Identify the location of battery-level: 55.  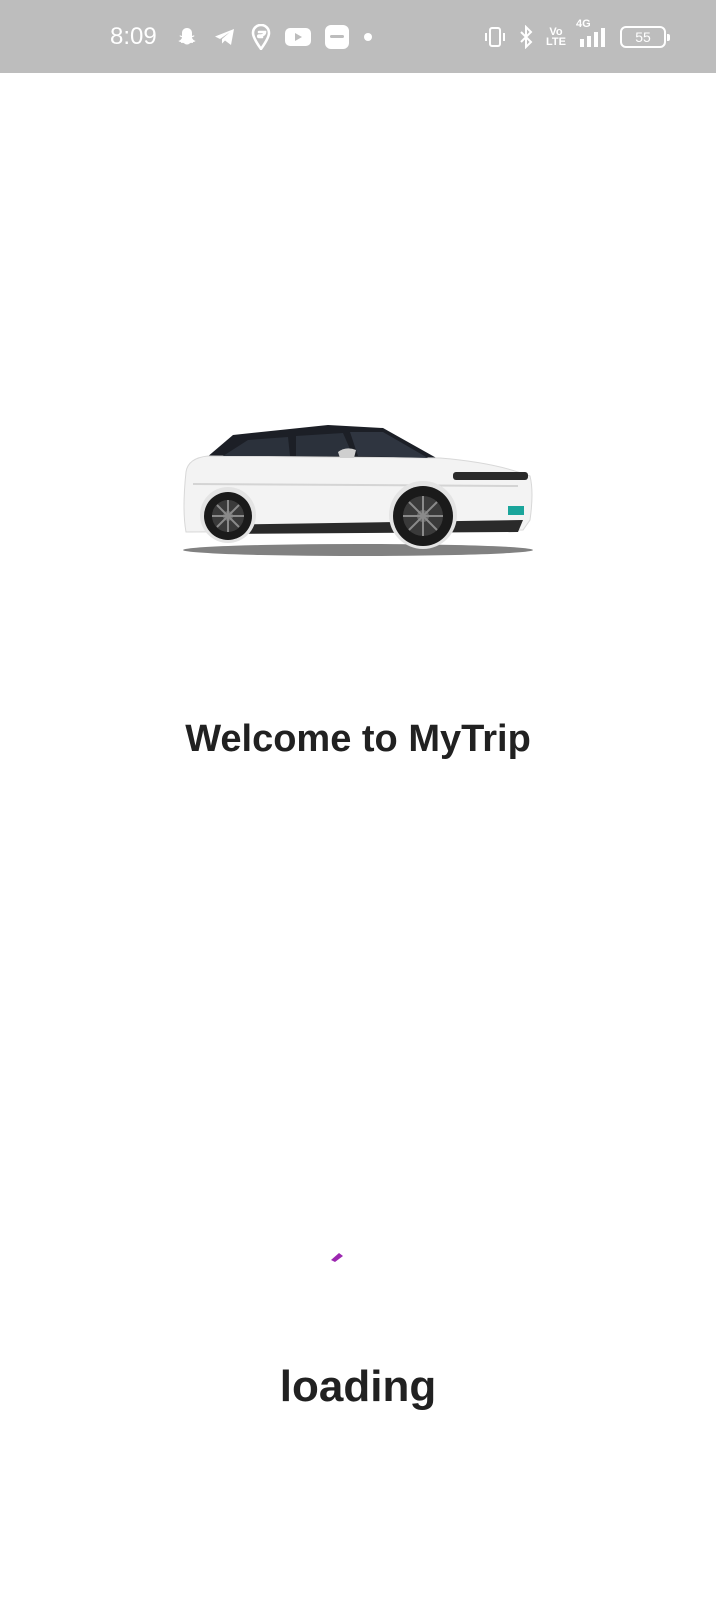
(643, 36).